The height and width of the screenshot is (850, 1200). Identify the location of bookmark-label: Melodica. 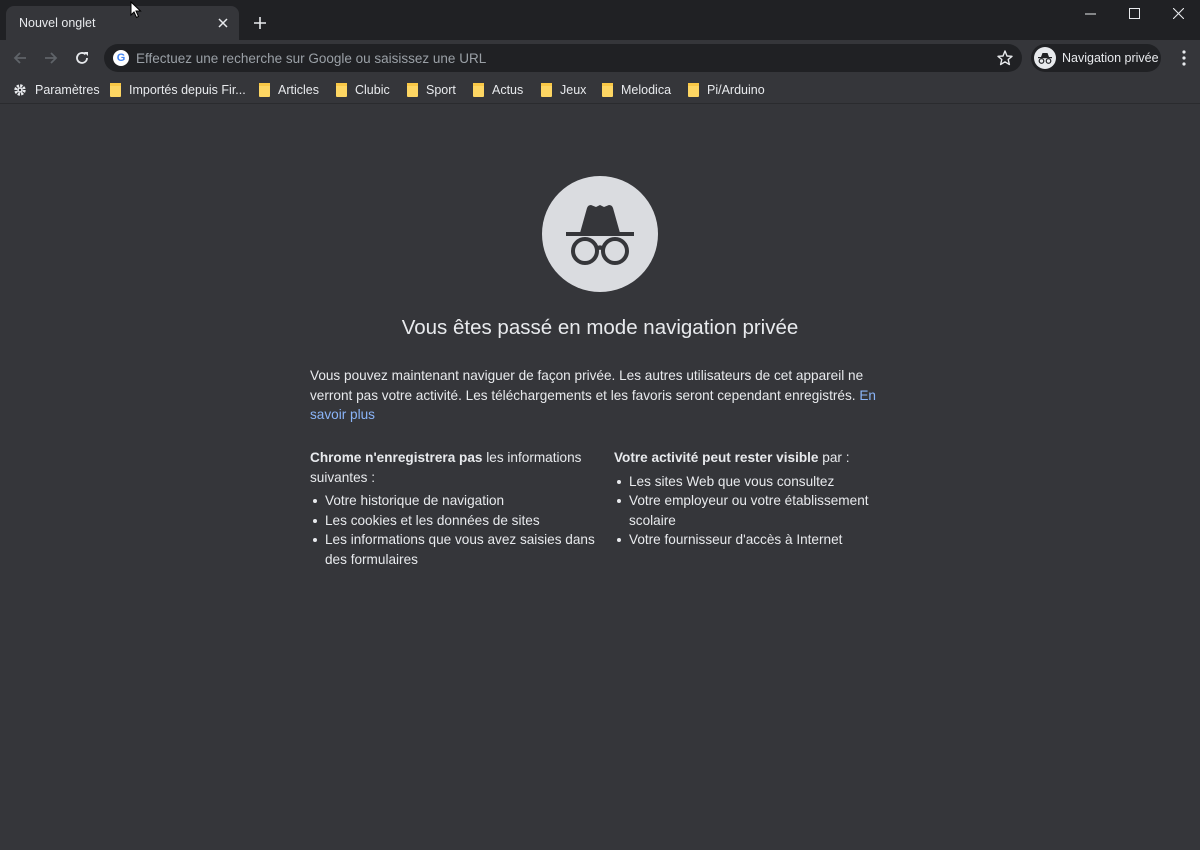
(646, 90).